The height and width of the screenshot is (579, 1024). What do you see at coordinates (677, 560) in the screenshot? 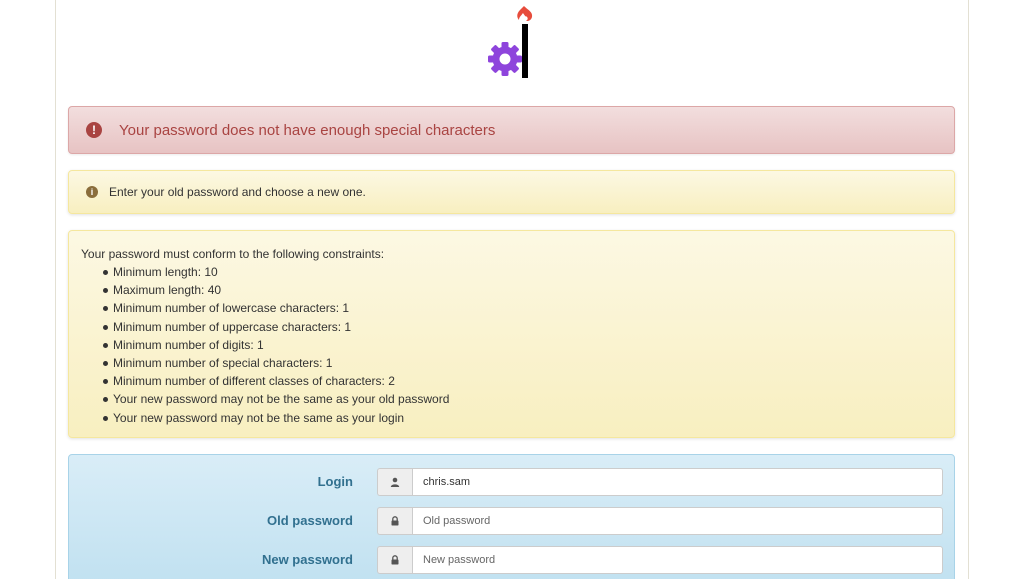
I see `new-password-input` at bounding box center [677, 560].